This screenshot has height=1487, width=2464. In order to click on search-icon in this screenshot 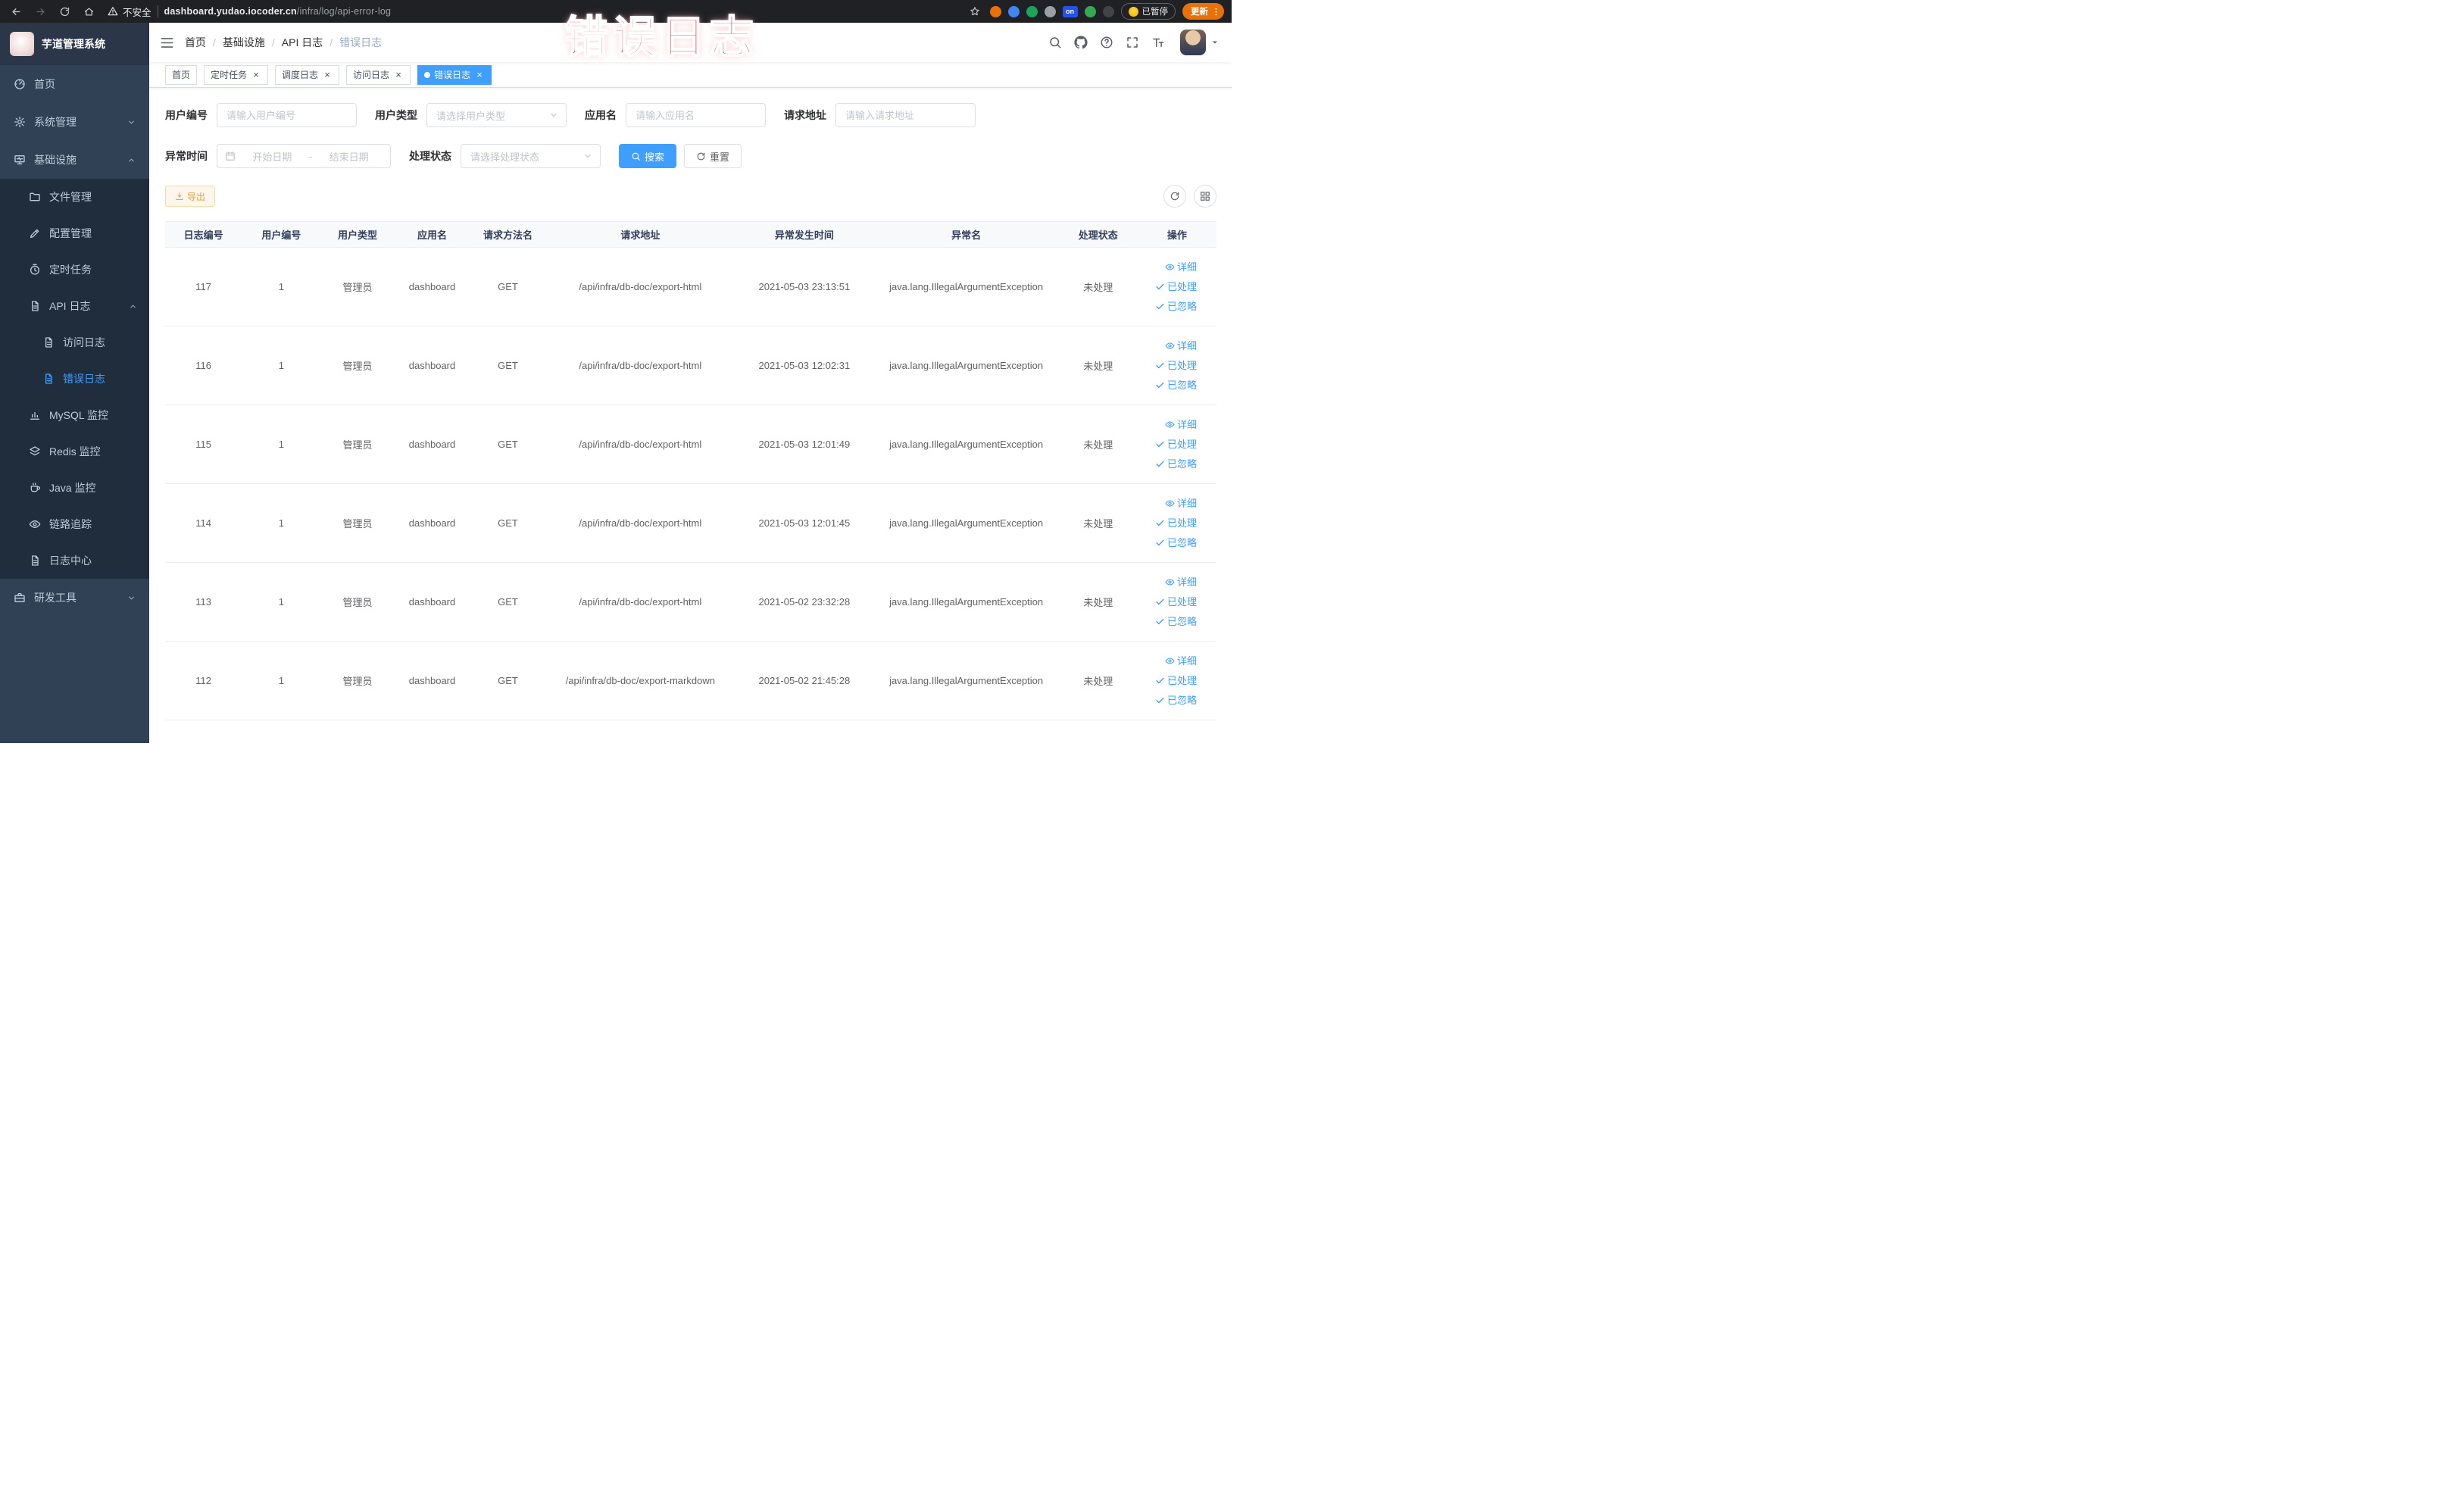, I will do `click(636, 156)`.